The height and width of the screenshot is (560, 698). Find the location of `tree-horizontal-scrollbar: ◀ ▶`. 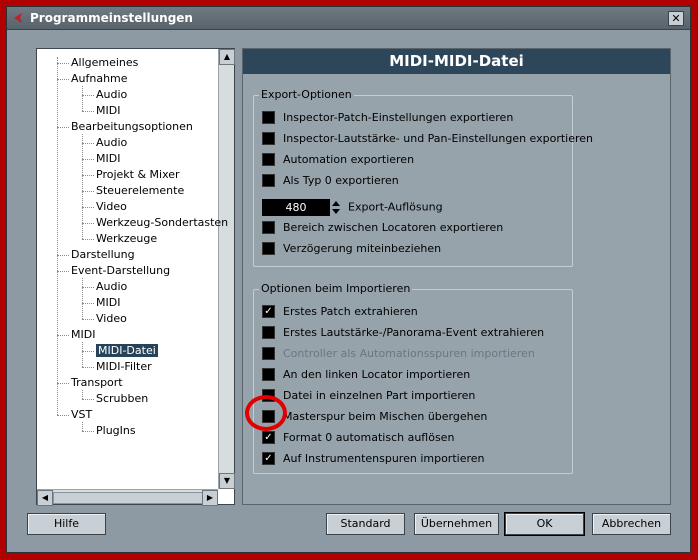

tree-horizontal-scrollbar: ◀ ▶ is located at coordinates (127, 497).